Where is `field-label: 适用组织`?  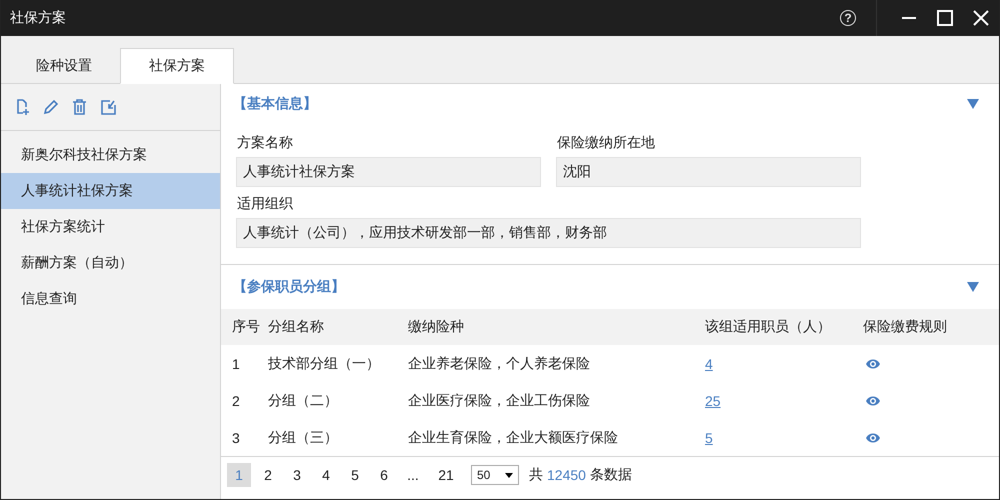 field-label: 适用组织 is located at coordinates (265, 204).